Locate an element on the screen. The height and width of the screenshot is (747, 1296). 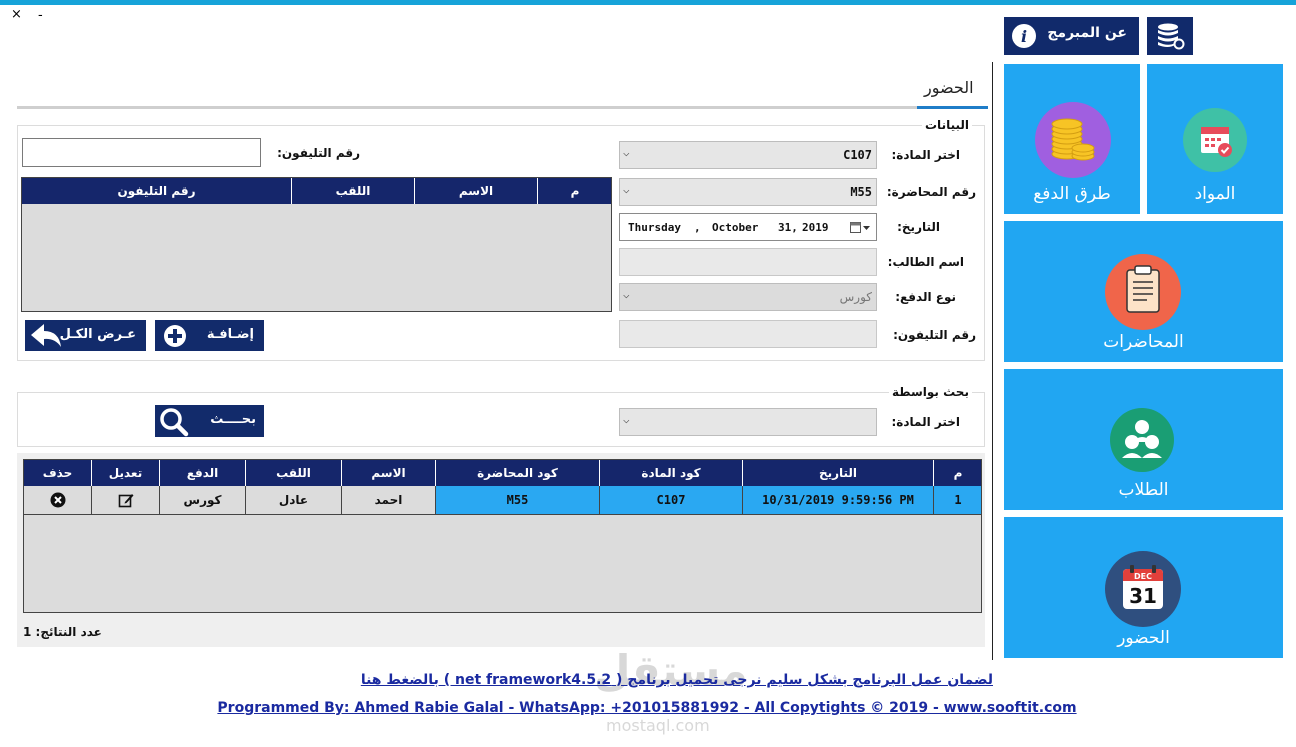
users-icon is located at coordinates (1142, 440).